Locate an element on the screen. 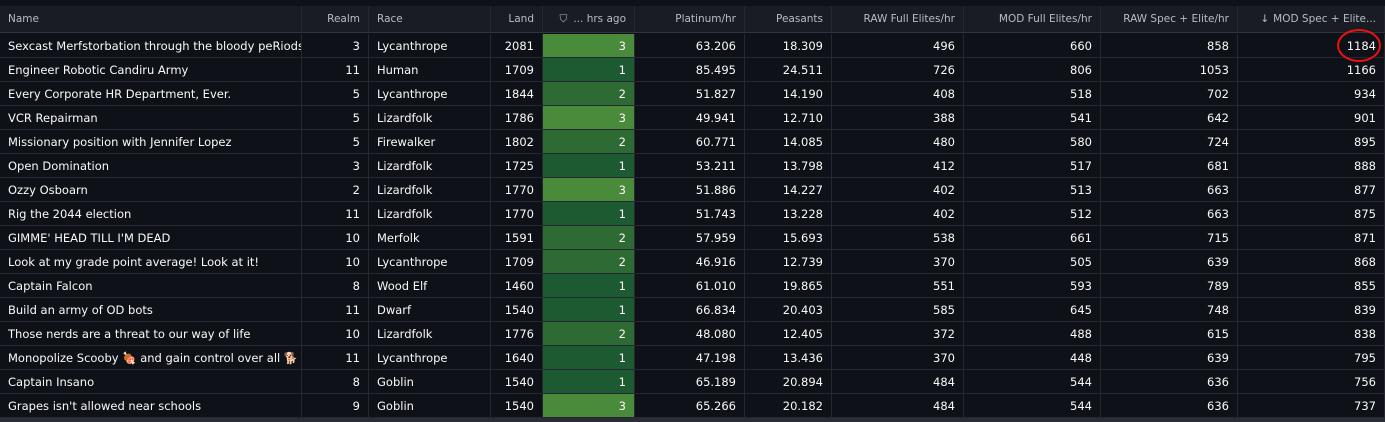  cell-name: Rig the 2044 election is located at coordinates (151, 213).